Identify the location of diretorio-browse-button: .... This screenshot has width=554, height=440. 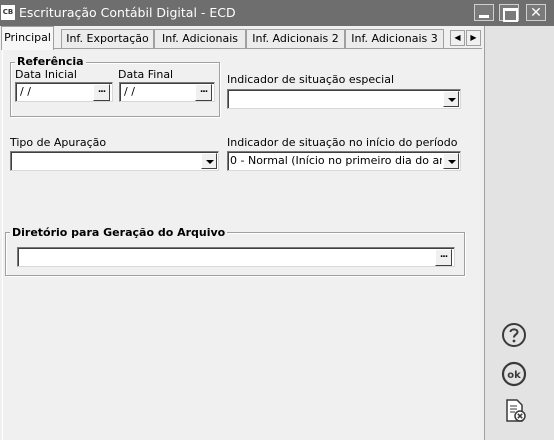
(443, 257).